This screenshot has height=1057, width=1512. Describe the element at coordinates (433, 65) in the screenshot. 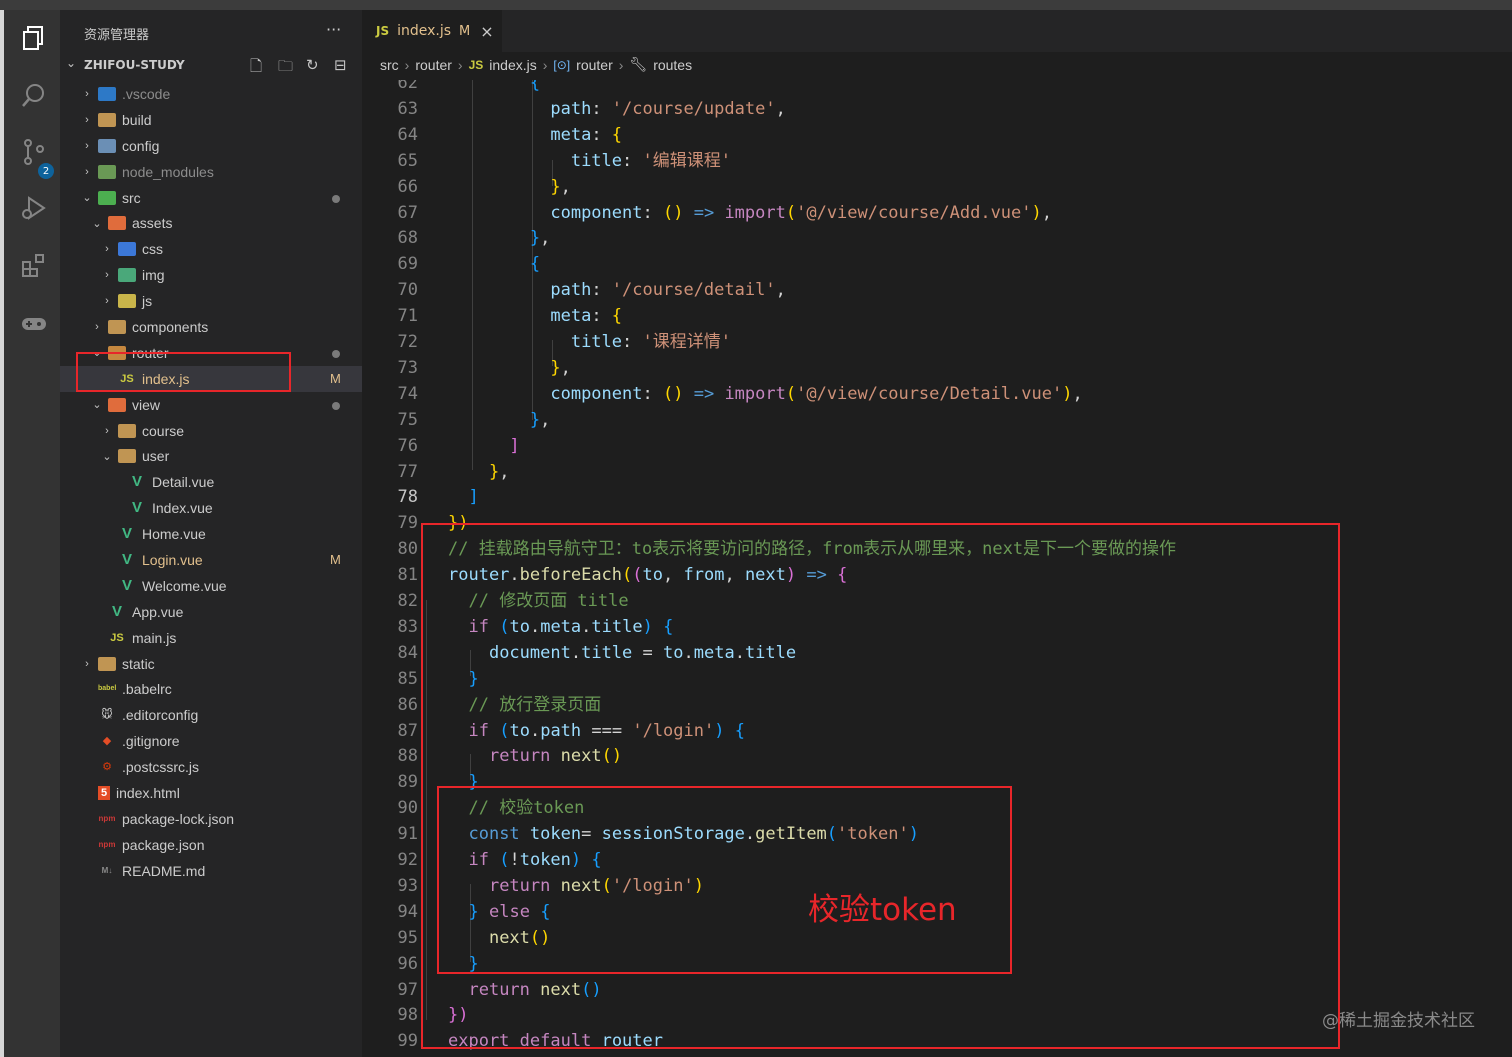

I see `breadcrumb-router-folder: router` at that location.